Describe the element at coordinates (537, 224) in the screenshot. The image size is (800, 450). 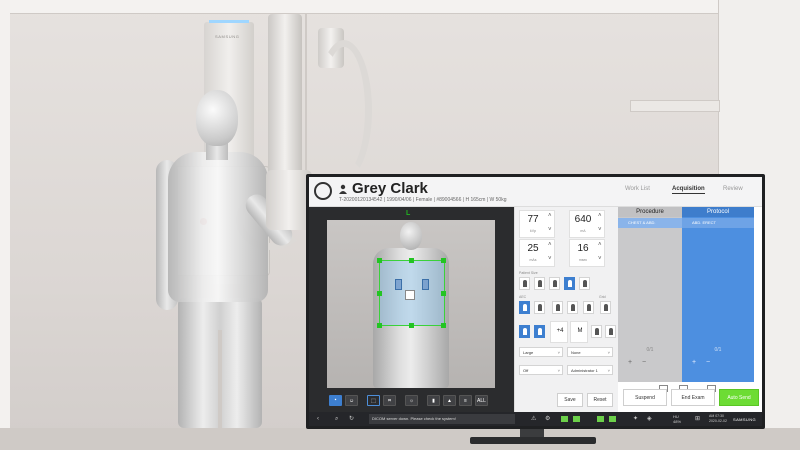
I see `kvp-spinner: 77 kVp ˄ ˅` at that location.